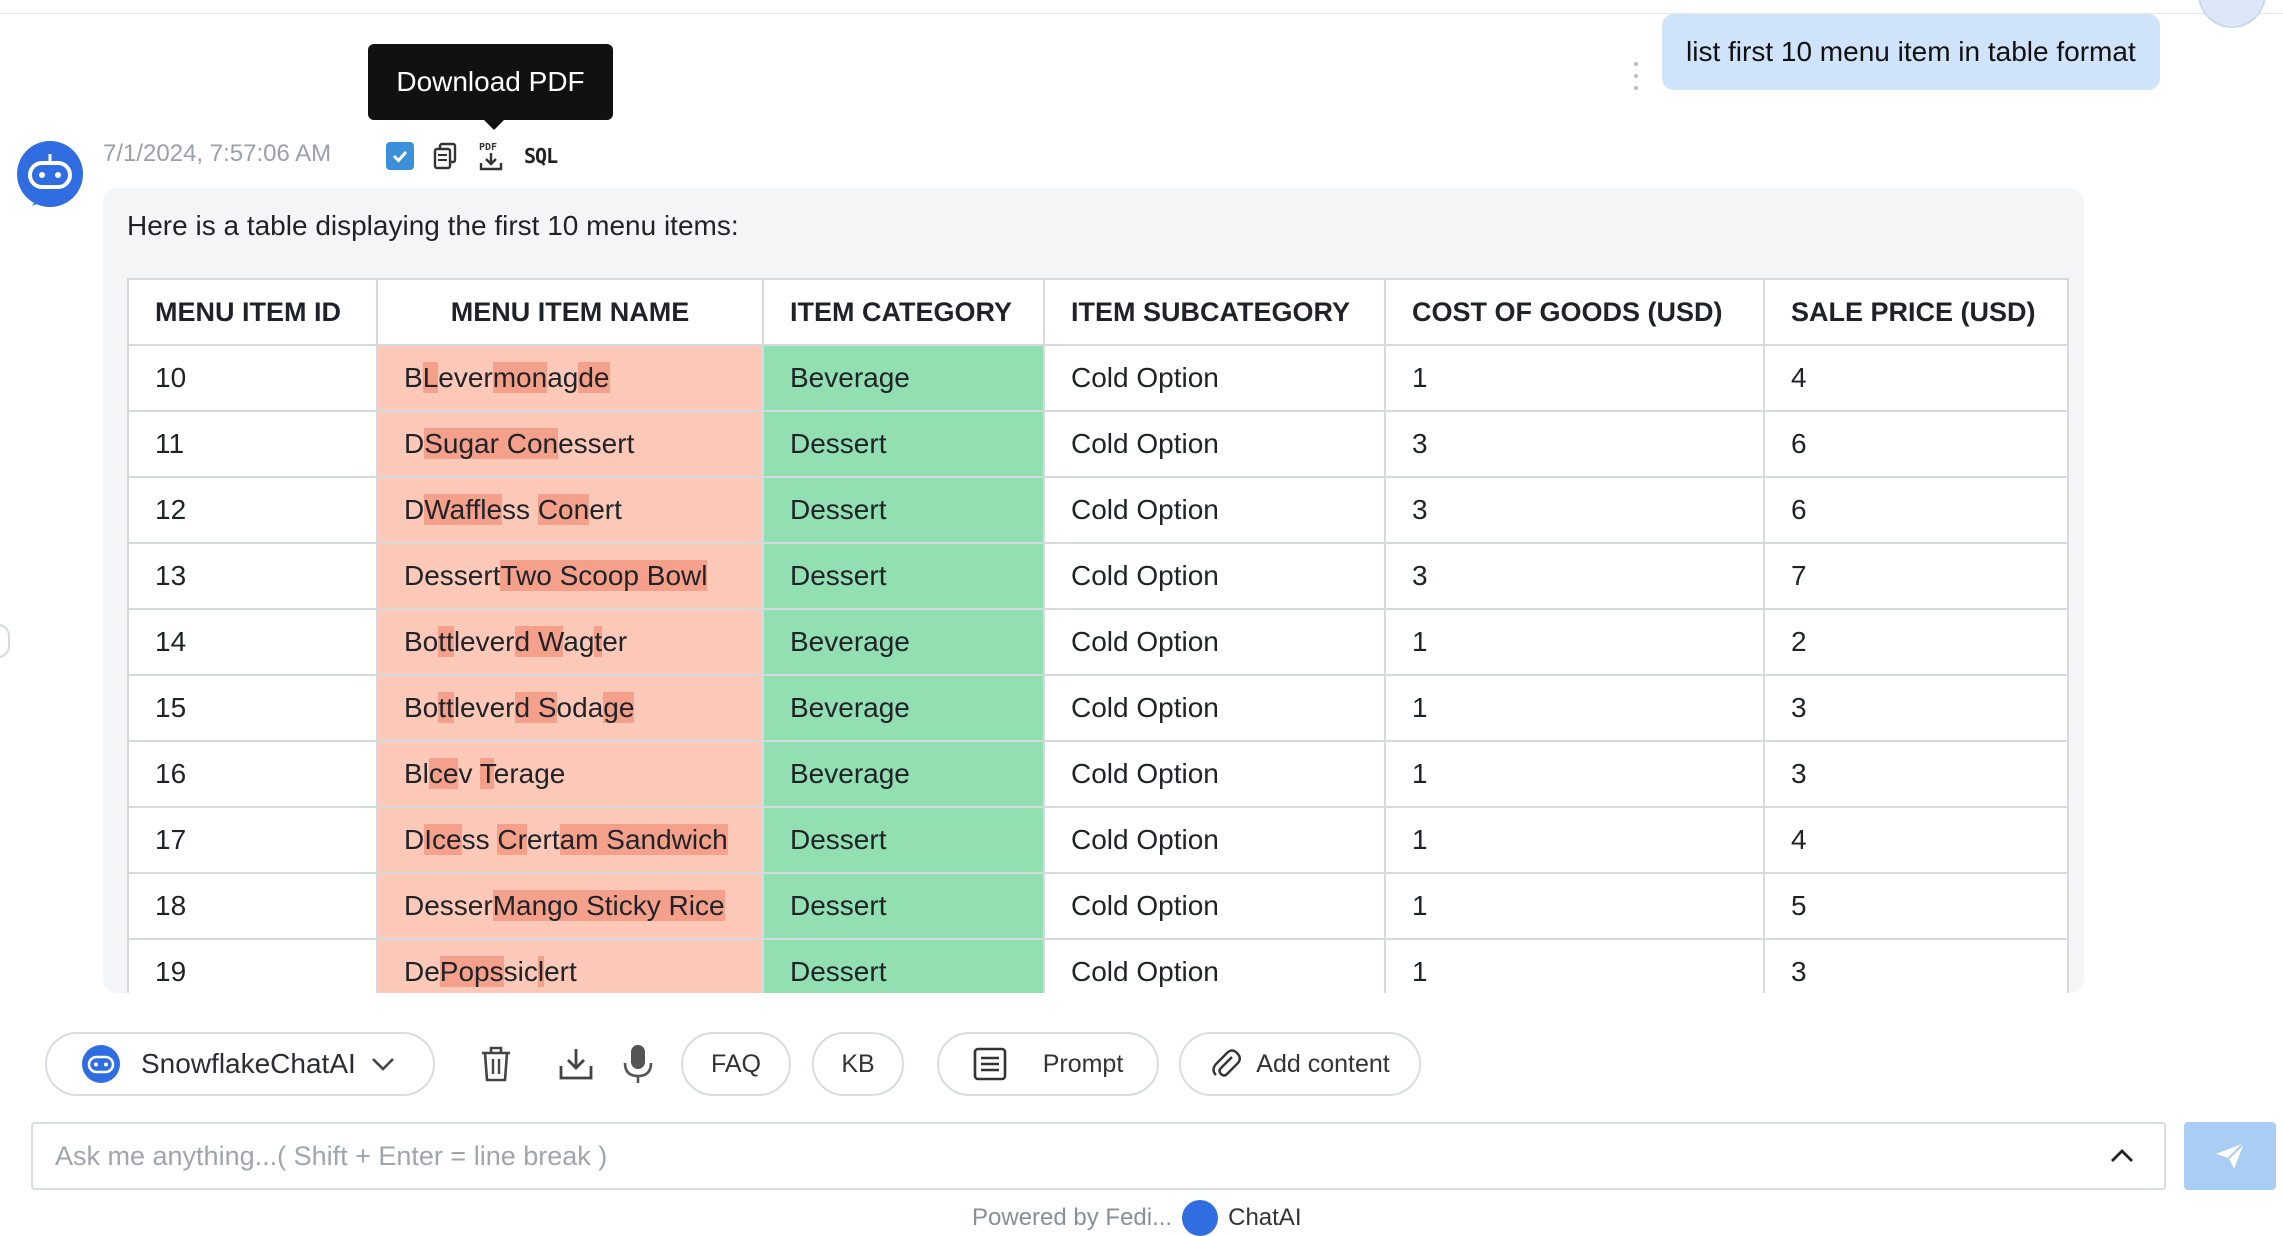 This screenshot has height=1236, width=2283. Describe the element at coordinates (465, 377) in the screenshot. I see `name-fragment: ever` at that location.